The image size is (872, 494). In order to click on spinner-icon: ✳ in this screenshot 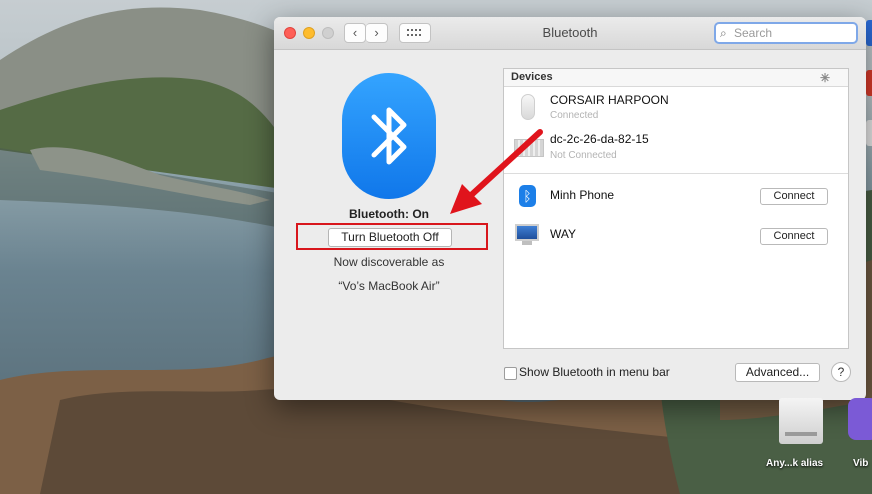, I will do `click(824, 78)`.